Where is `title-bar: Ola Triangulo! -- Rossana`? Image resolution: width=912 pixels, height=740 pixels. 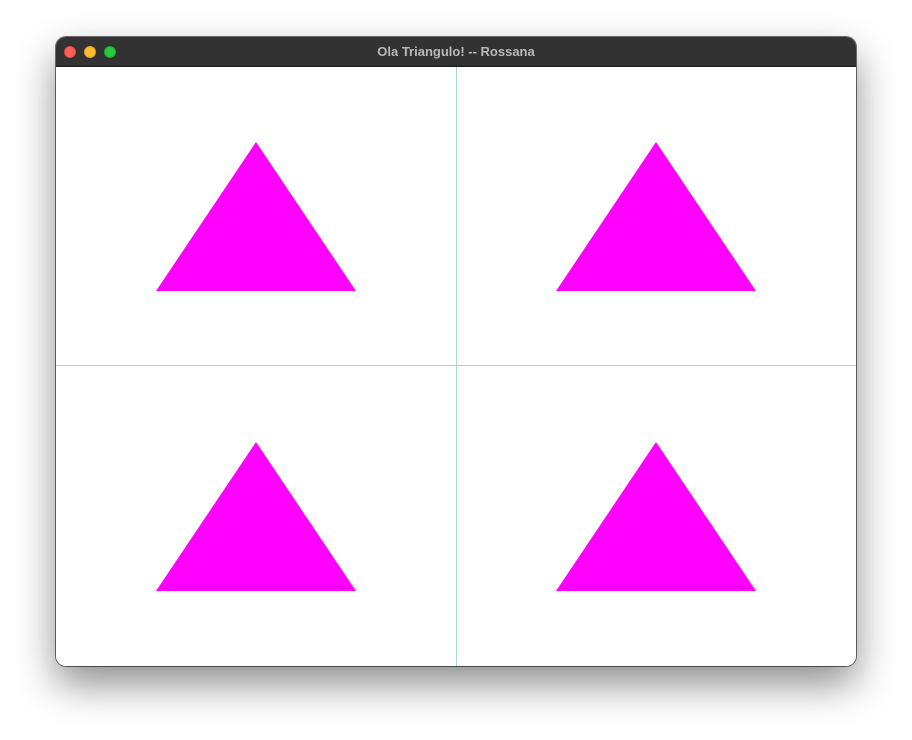
title-bar: Ola Triangulo! -- Rossana is located at coordinates (456, 52).